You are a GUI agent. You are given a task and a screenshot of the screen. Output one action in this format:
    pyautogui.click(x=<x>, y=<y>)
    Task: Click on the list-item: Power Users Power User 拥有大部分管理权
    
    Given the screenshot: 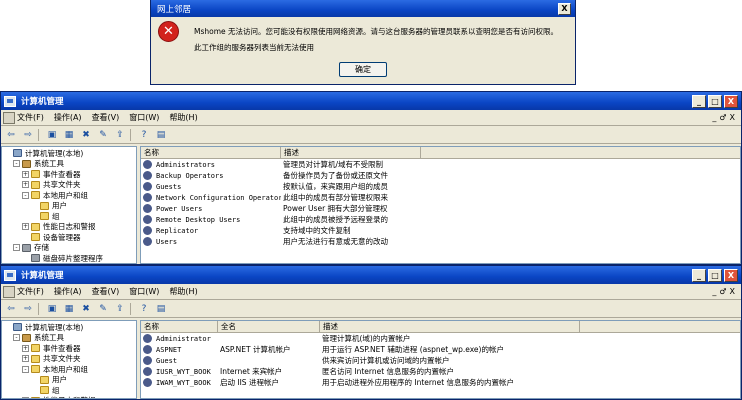 What is the action you would take?
    pyautogui.click(x=440, y=208)
    